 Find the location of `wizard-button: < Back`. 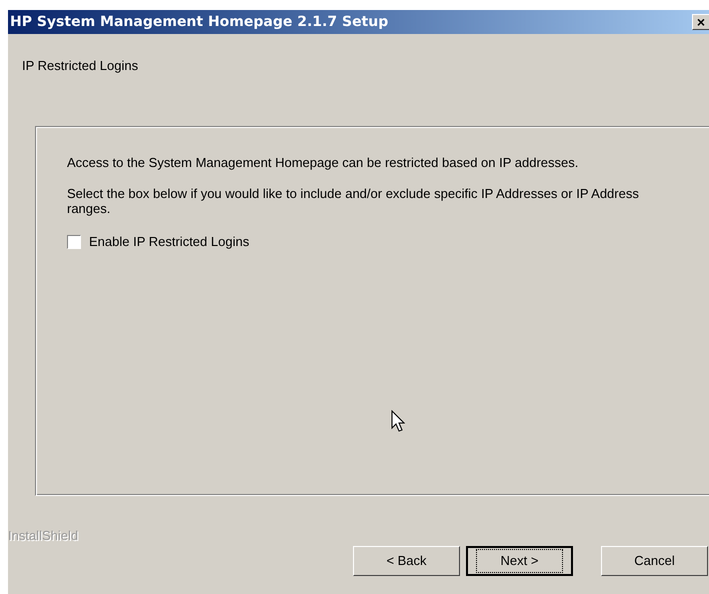

wizard-button: < Back is located at coordinates (406, 561).